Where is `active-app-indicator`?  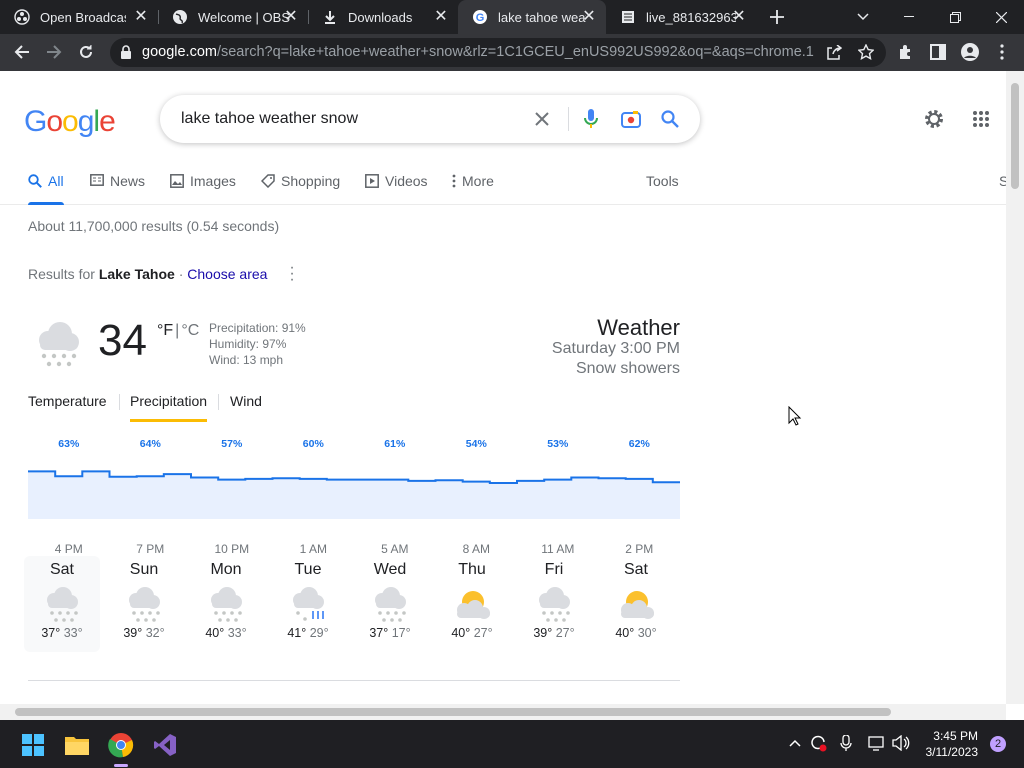 active-app-indicator is located at coordinates (121, 765).